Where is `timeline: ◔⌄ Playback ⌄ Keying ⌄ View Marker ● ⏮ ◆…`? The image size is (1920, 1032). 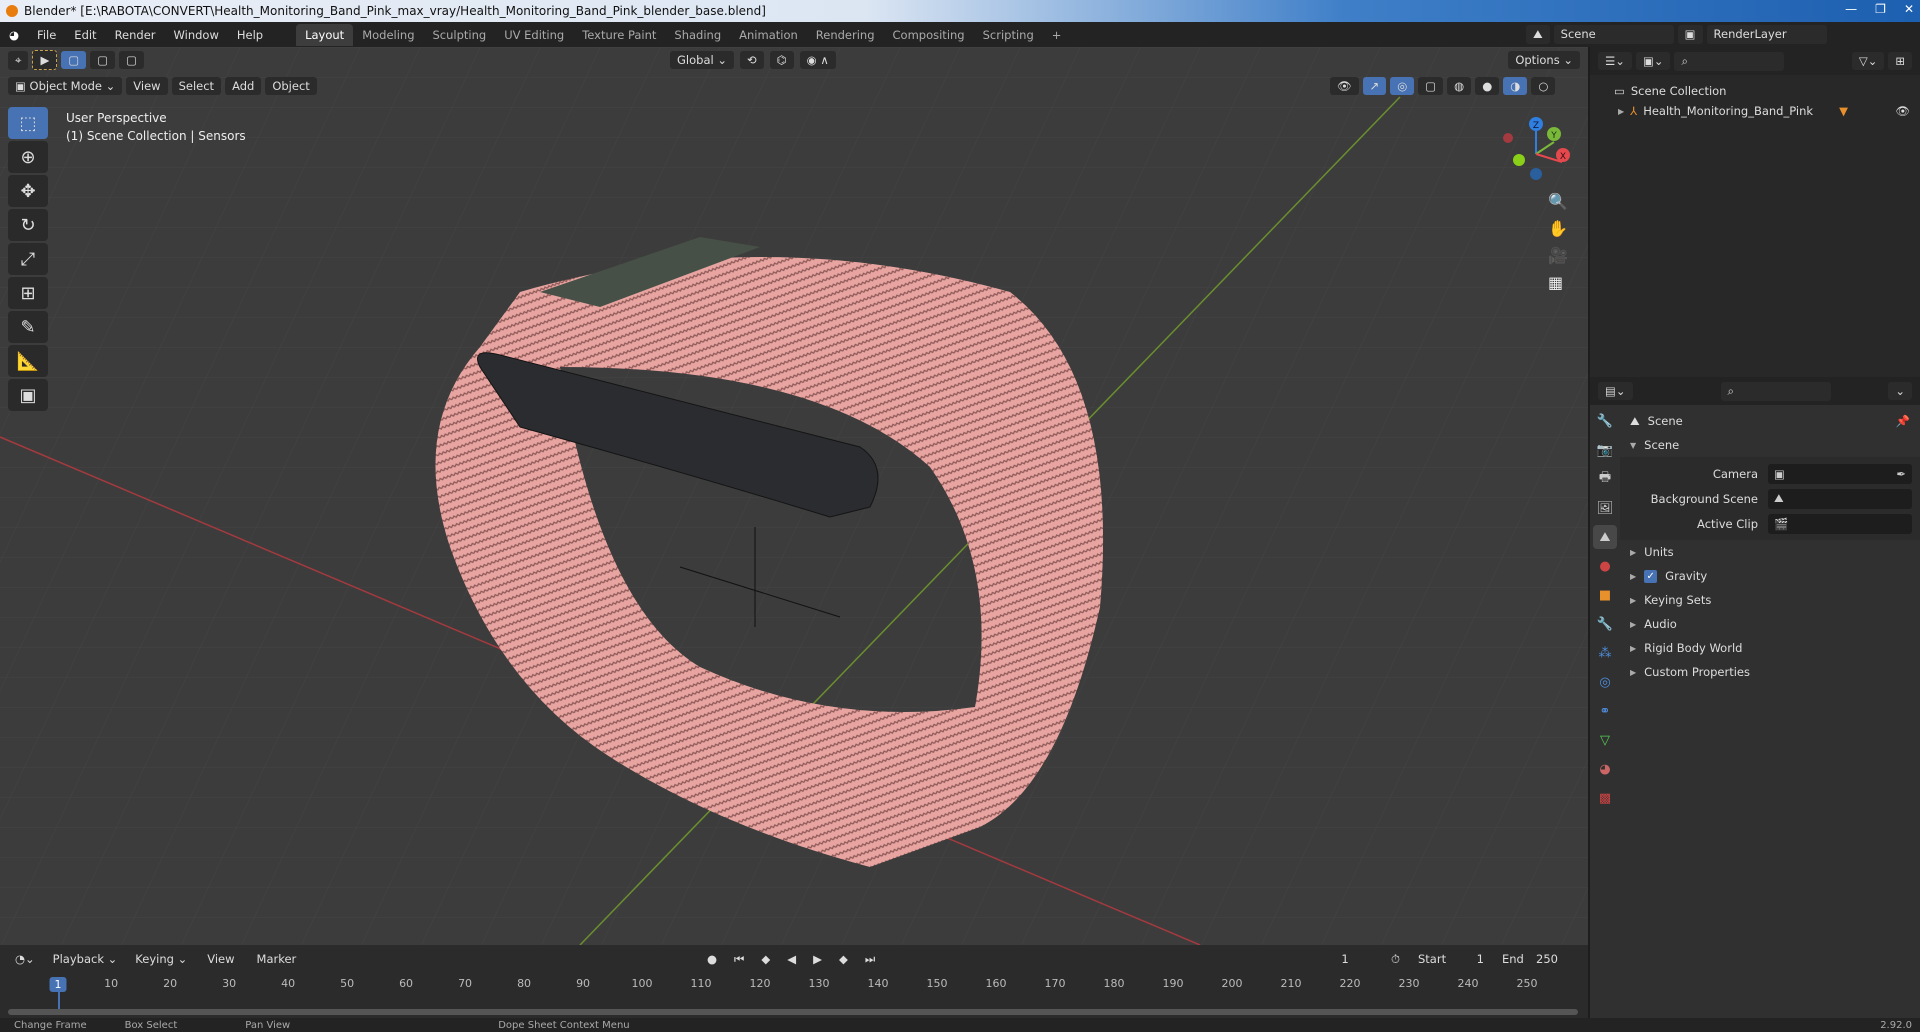 timeline: ◔⌄ Playback ⌄ Keying ⌄ View Marker ● ⏮ ◆… is located at coordinates (794, 981).